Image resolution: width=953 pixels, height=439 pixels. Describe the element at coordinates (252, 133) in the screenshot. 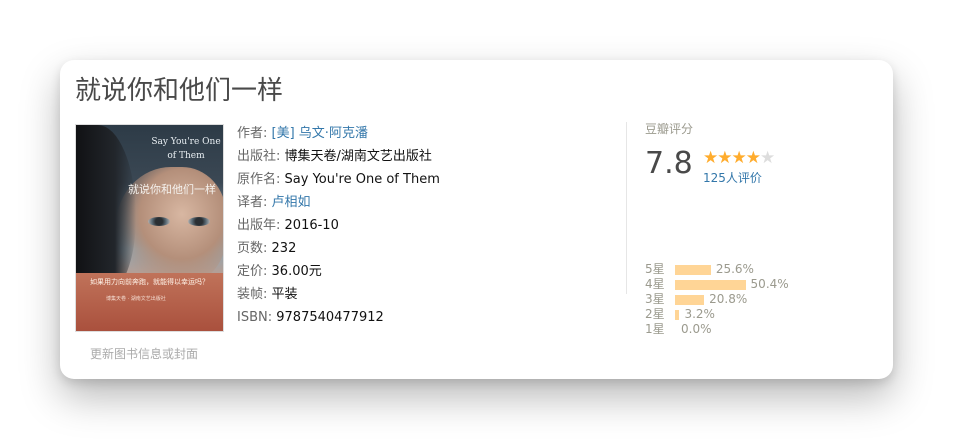

I see `author-label: 作者:` at that location.